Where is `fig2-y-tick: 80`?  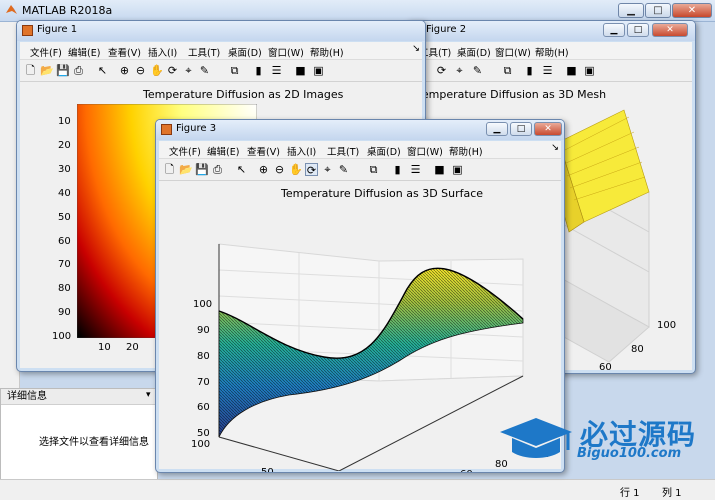 fig2-y-tick: 80 is located at coordinates (637, 349).